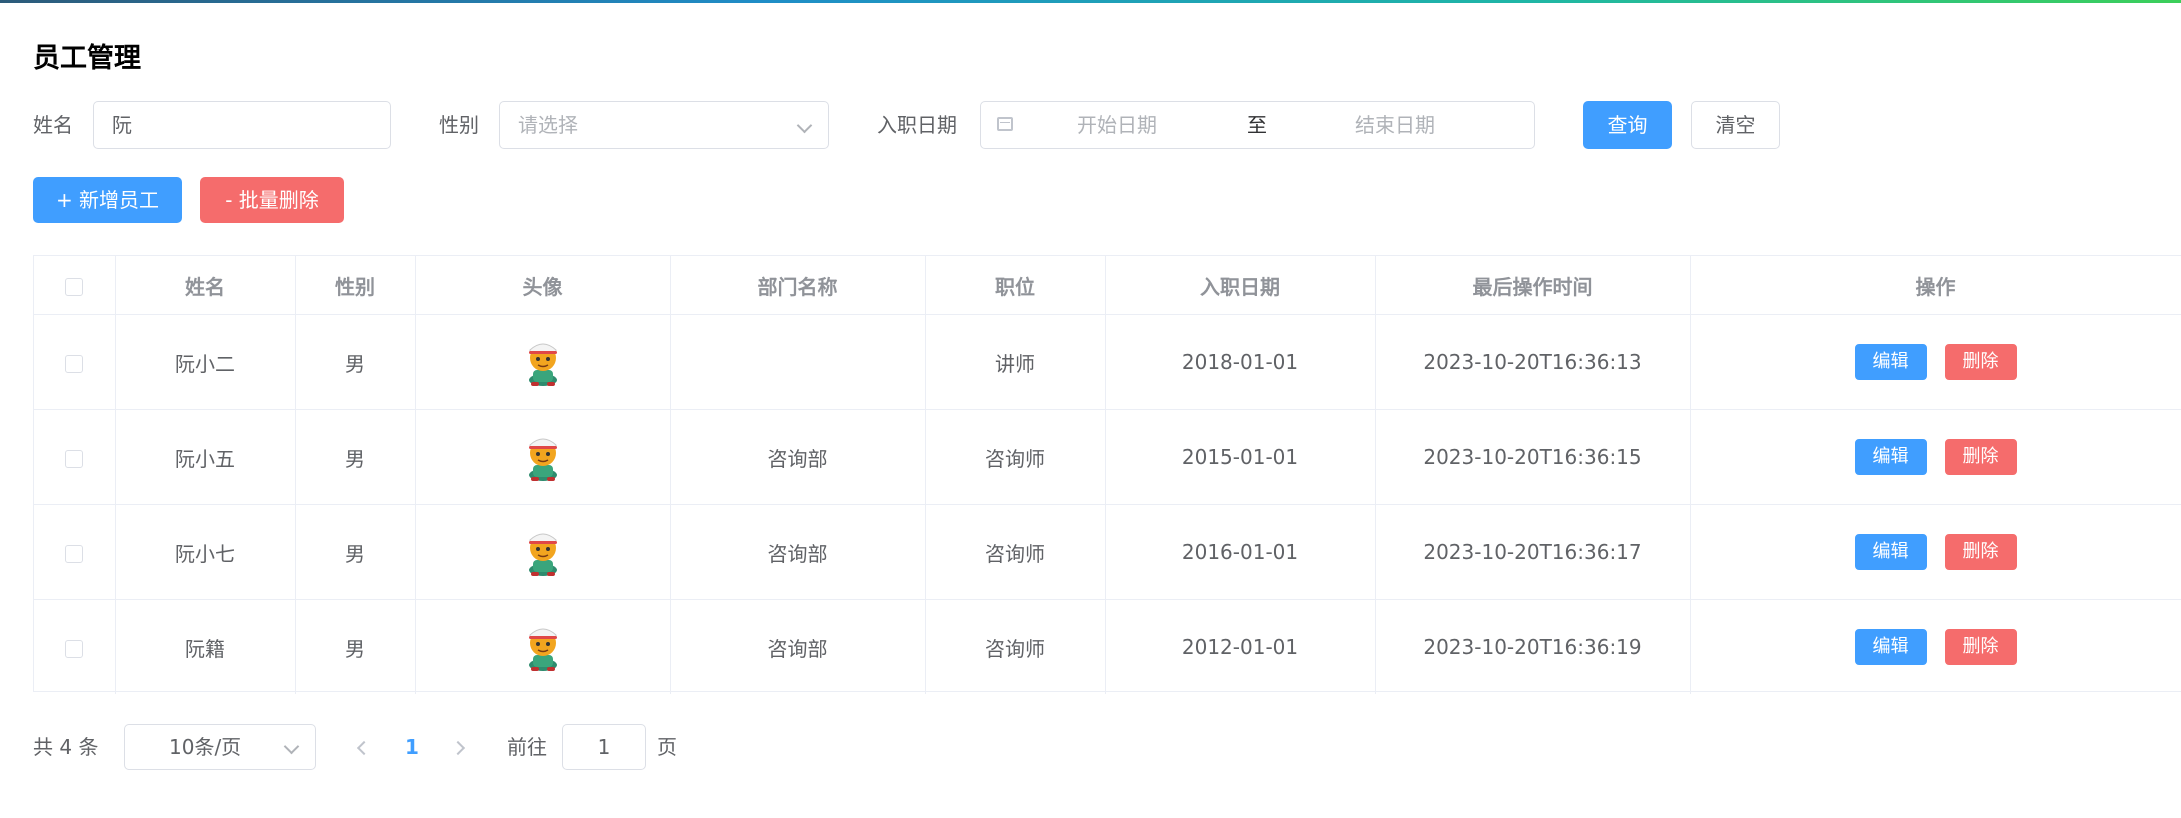 The width and height of the screenshot is (2181, 818). What do you see at coordinates (543, 285) in the screenshot?
I see `header-avatar: 头像` at bounding box center [543, 285].